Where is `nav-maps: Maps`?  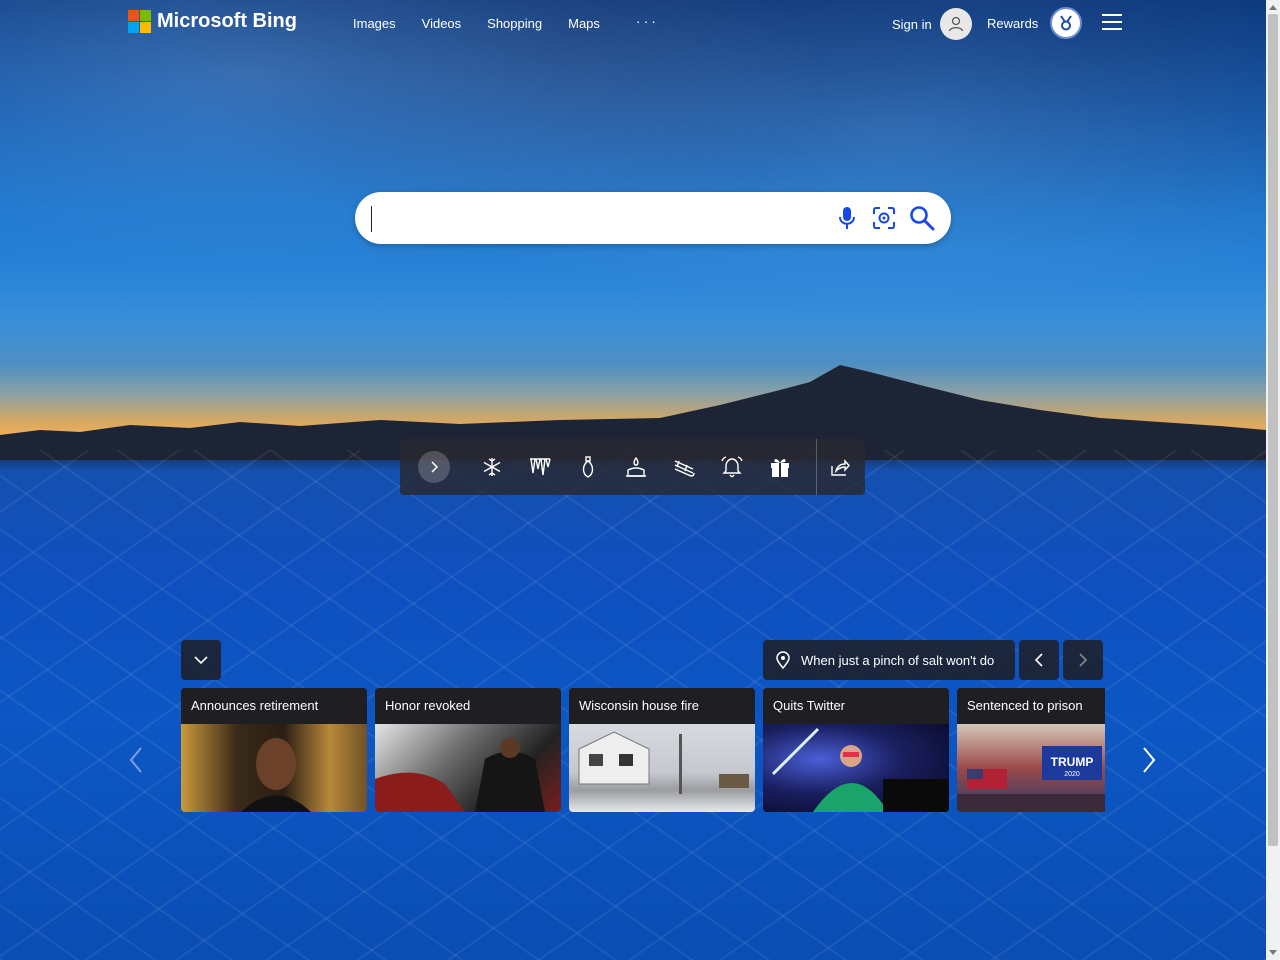
nav-maps: Maps is located at coordinates (584, 24).